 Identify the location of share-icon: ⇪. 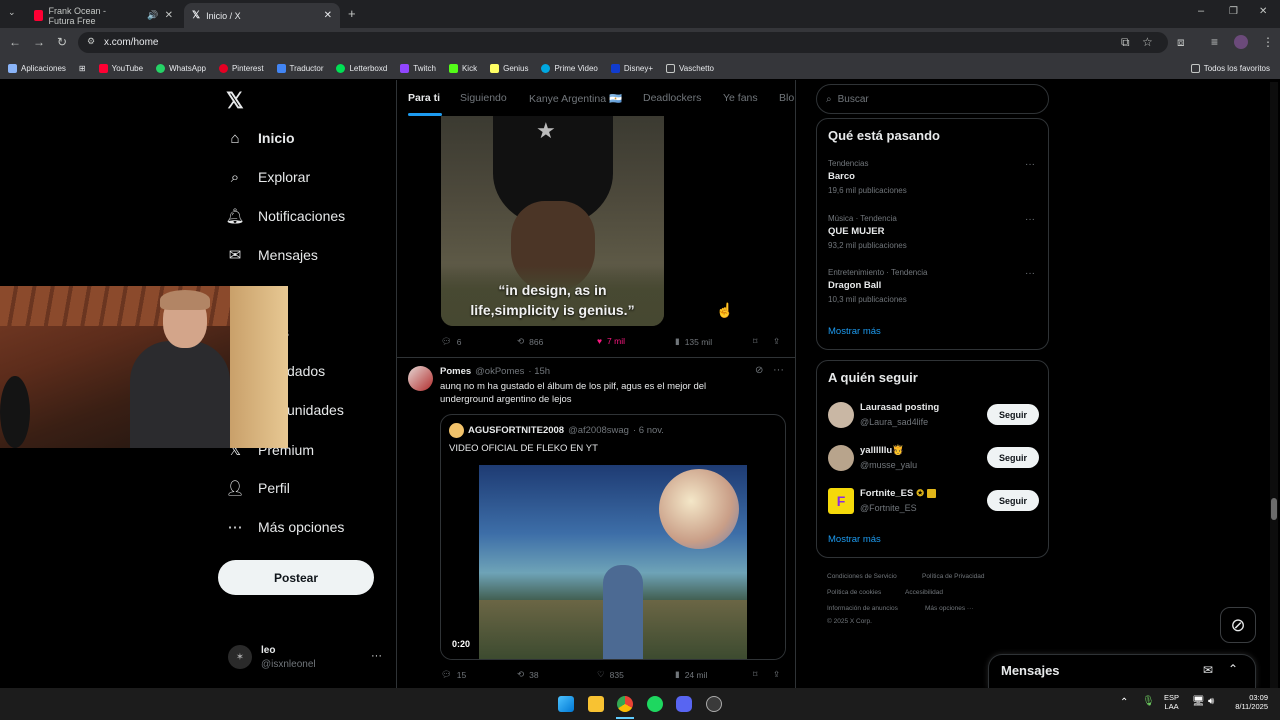
(776, 674).